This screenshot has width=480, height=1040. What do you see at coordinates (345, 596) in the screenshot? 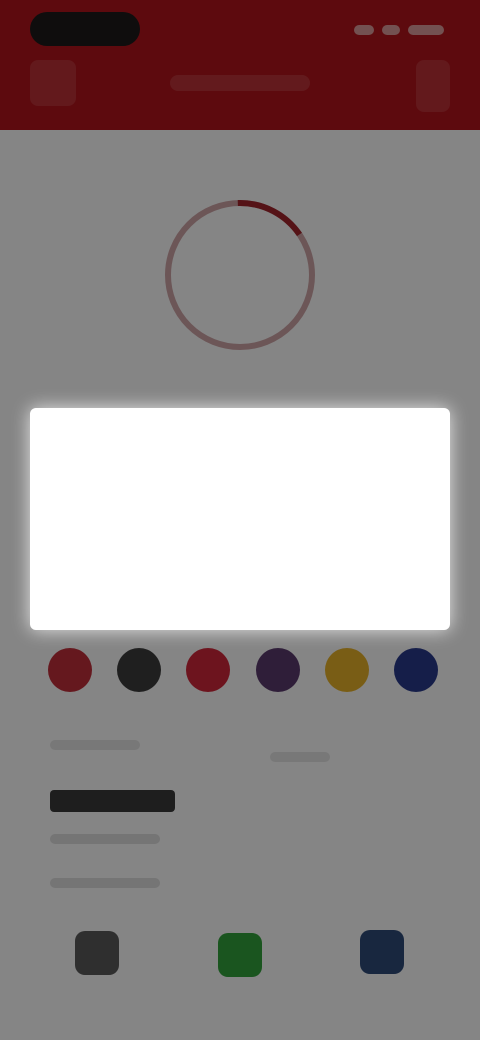
I see `ok-button` at bounding box center [345, 596].